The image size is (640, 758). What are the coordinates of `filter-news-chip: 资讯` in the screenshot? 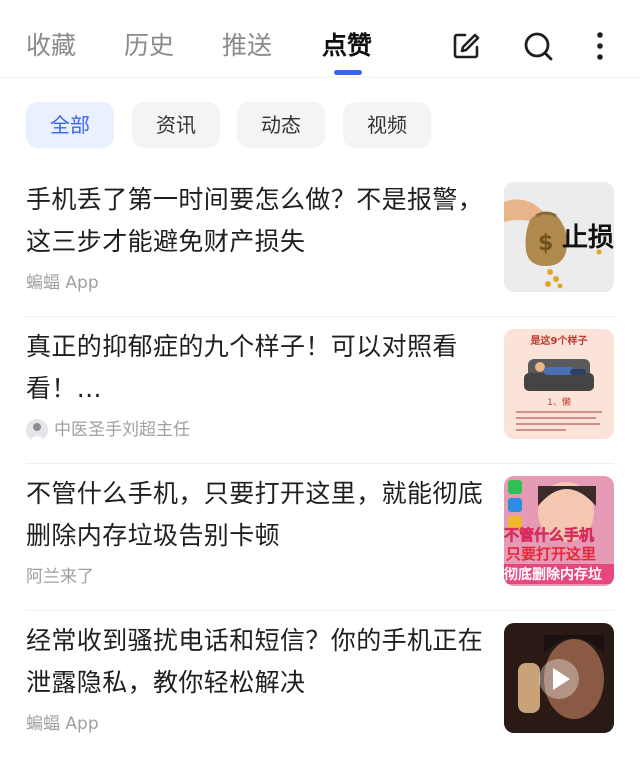 It's located at (176, 125).